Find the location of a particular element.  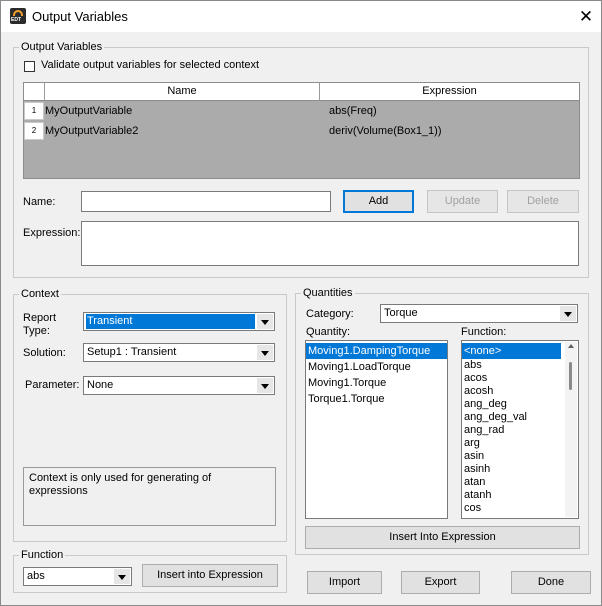

grid-cell-name: MyOutputVariable is located at coordinates (88, 111).